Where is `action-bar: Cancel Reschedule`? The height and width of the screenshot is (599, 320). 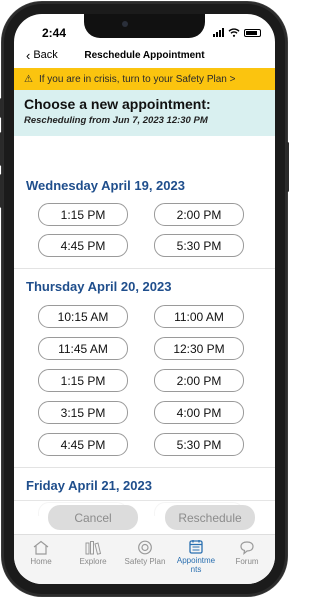 action-bar: Cancel Reschedule is located at coordinates (144, 517).